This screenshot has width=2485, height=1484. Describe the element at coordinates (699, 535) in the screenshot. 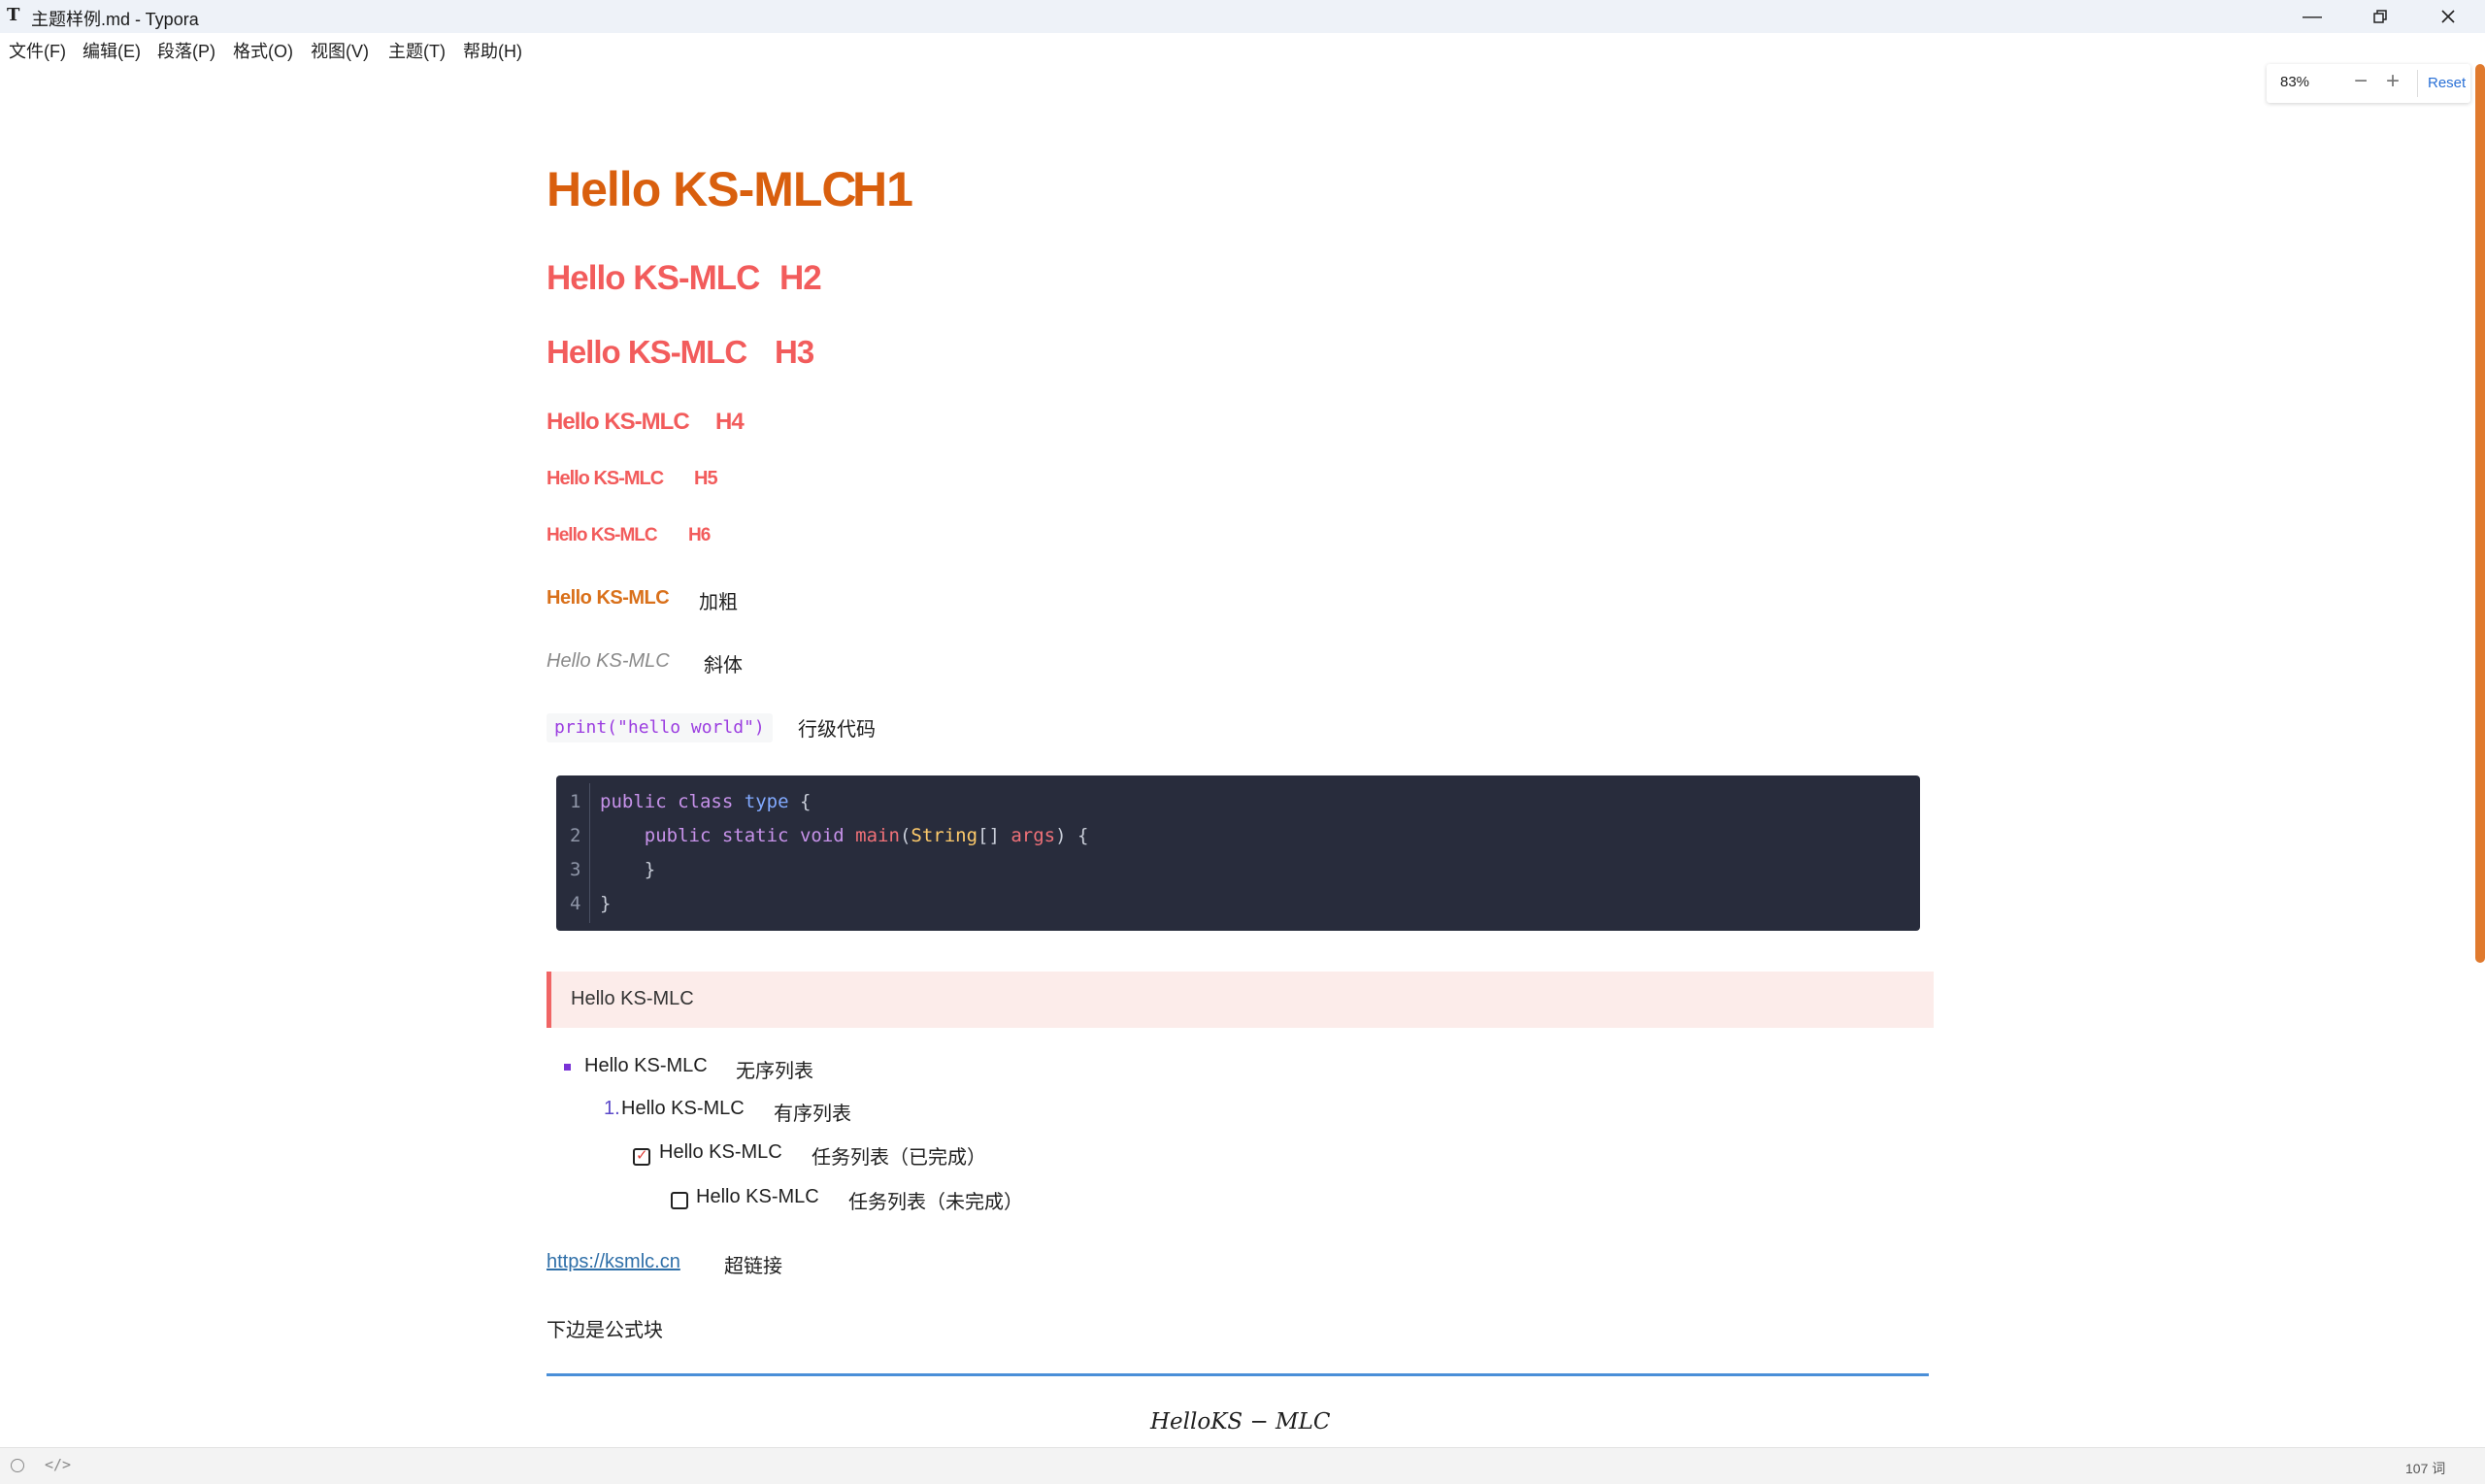

I see `heading-6-tag: H6` at that location.